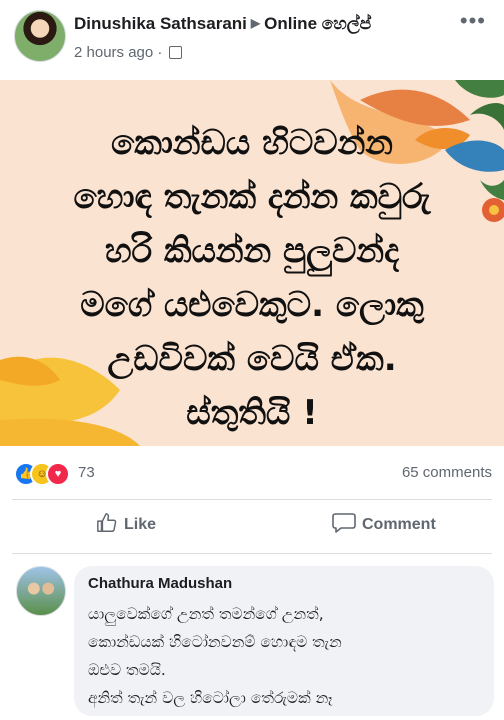 This screenshot has width=504, height=720. I want to click on group-name: Online හෙල්ප්, so click(317, 23).